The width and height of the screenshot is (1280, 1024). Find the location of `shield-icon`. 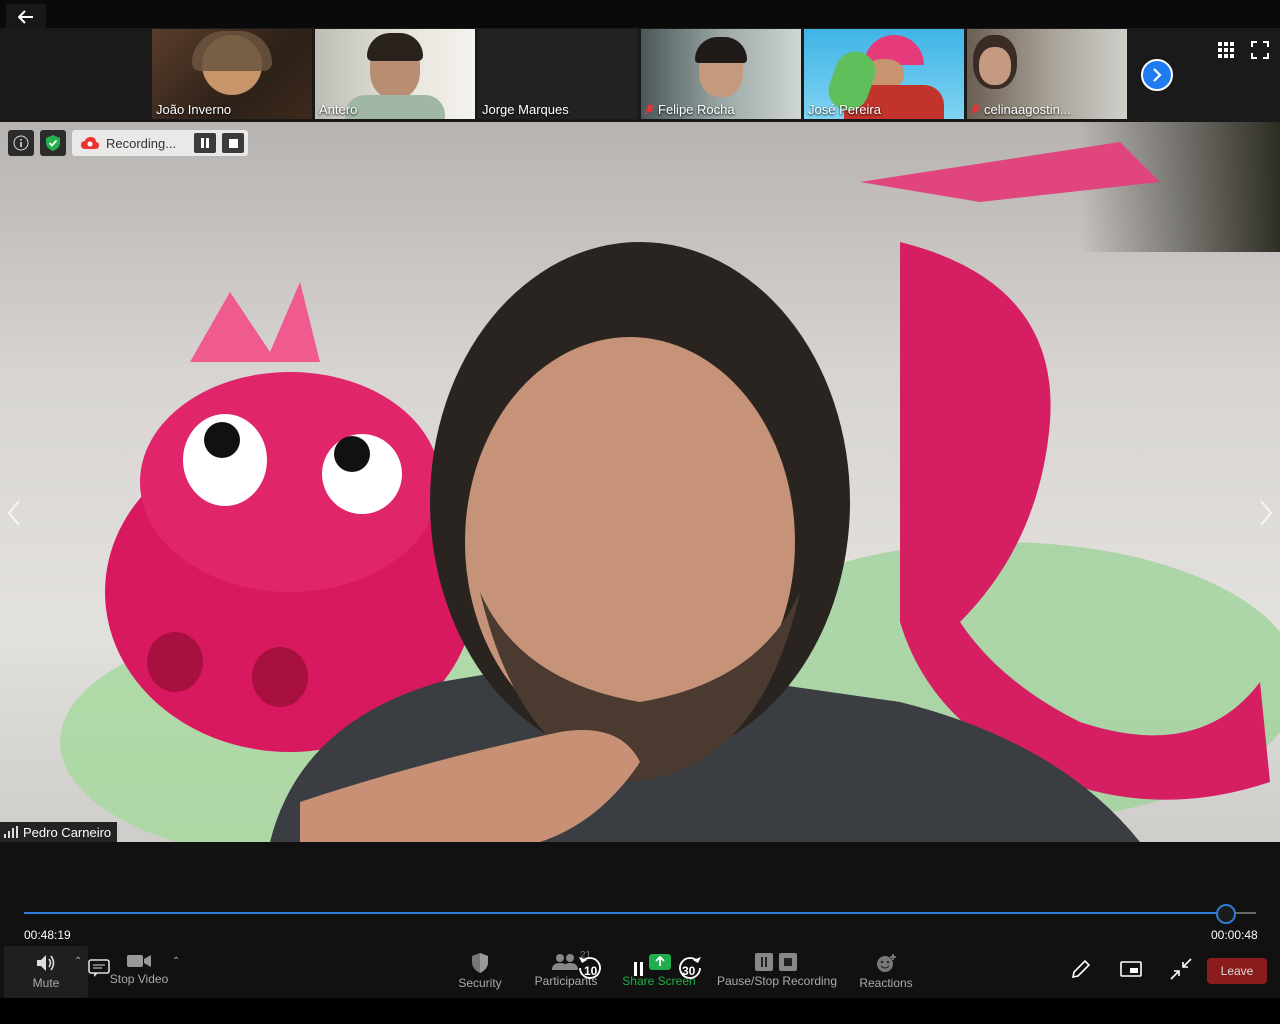

shield-icon is located at coordinates (480, 963).